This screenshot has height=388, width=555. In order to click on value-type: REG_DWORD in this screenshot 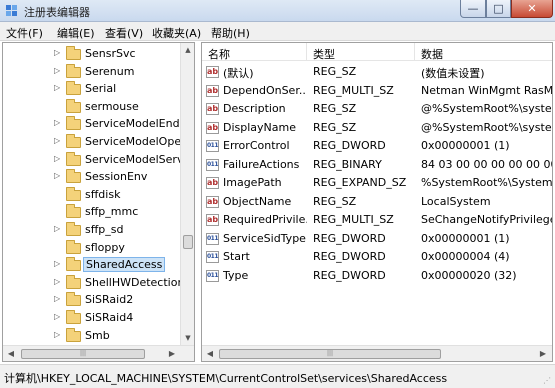, I will do `click(349, 238)`.